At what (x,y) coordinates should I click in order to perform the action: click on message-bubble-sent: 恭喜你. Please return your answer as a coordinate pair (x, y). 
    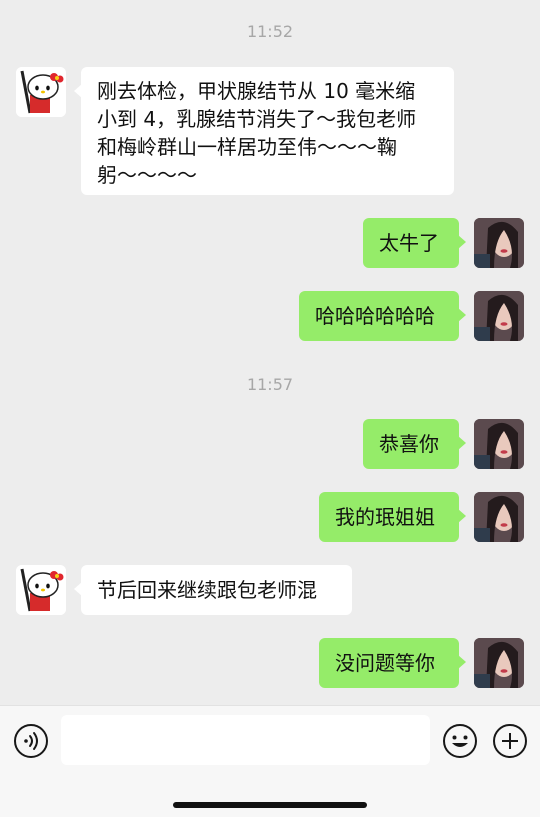
    Looking at the image, I should click on (414, 444).